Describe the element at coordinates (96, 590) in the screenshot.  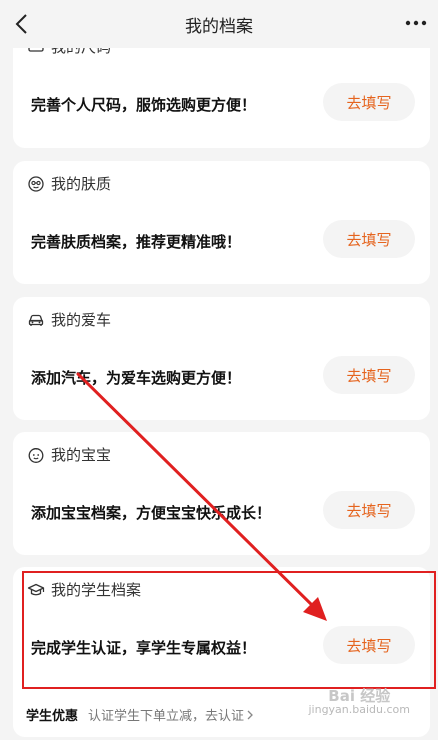
I see `card-student-title: 我的学生档案` at that location.